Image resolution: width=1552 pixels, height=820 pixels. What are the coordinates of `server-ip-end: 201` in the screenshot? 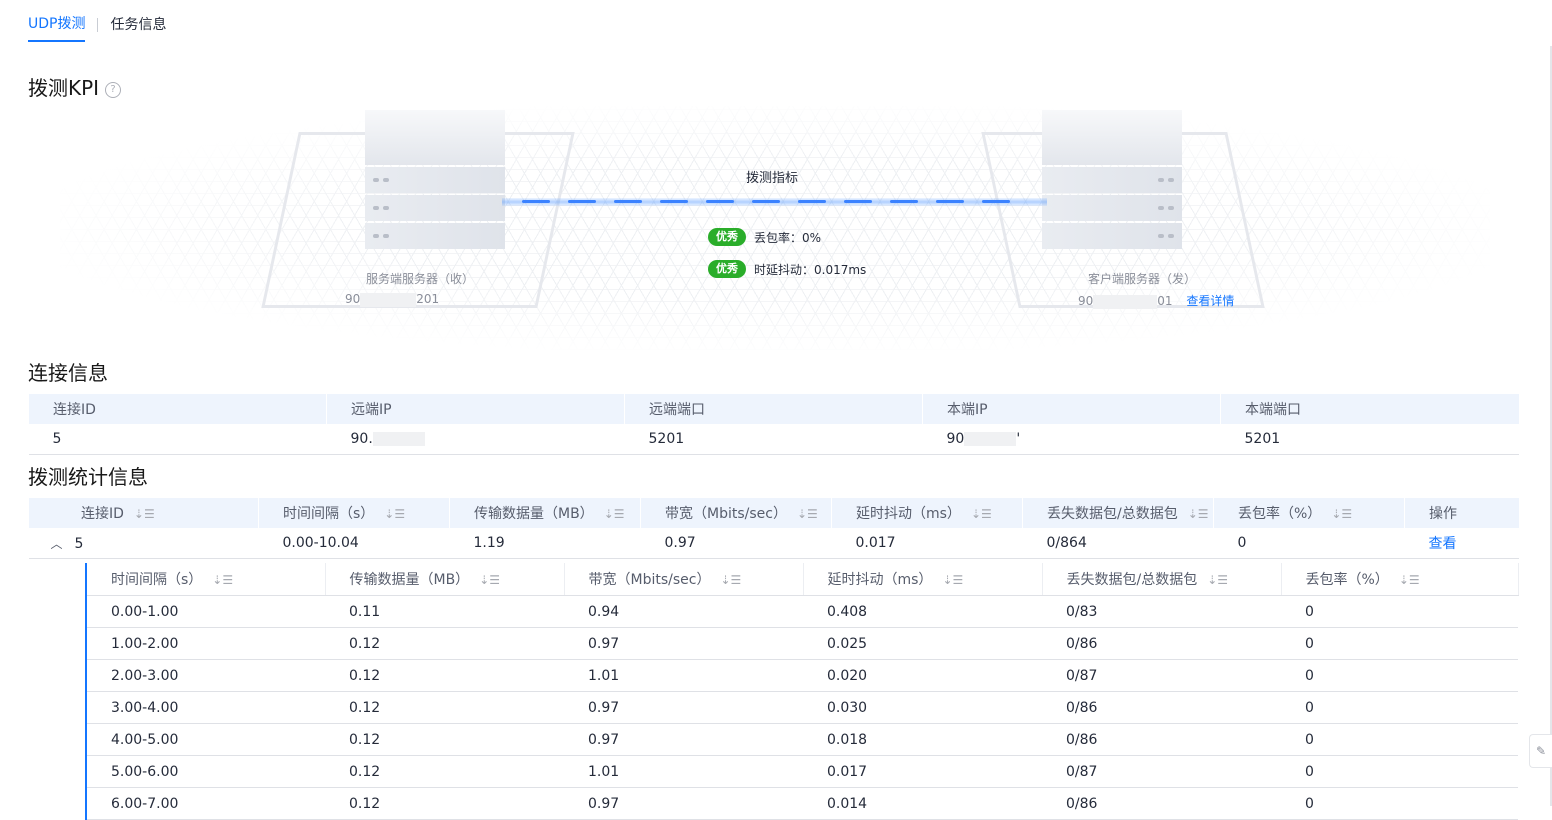 It's located at (428, 299).